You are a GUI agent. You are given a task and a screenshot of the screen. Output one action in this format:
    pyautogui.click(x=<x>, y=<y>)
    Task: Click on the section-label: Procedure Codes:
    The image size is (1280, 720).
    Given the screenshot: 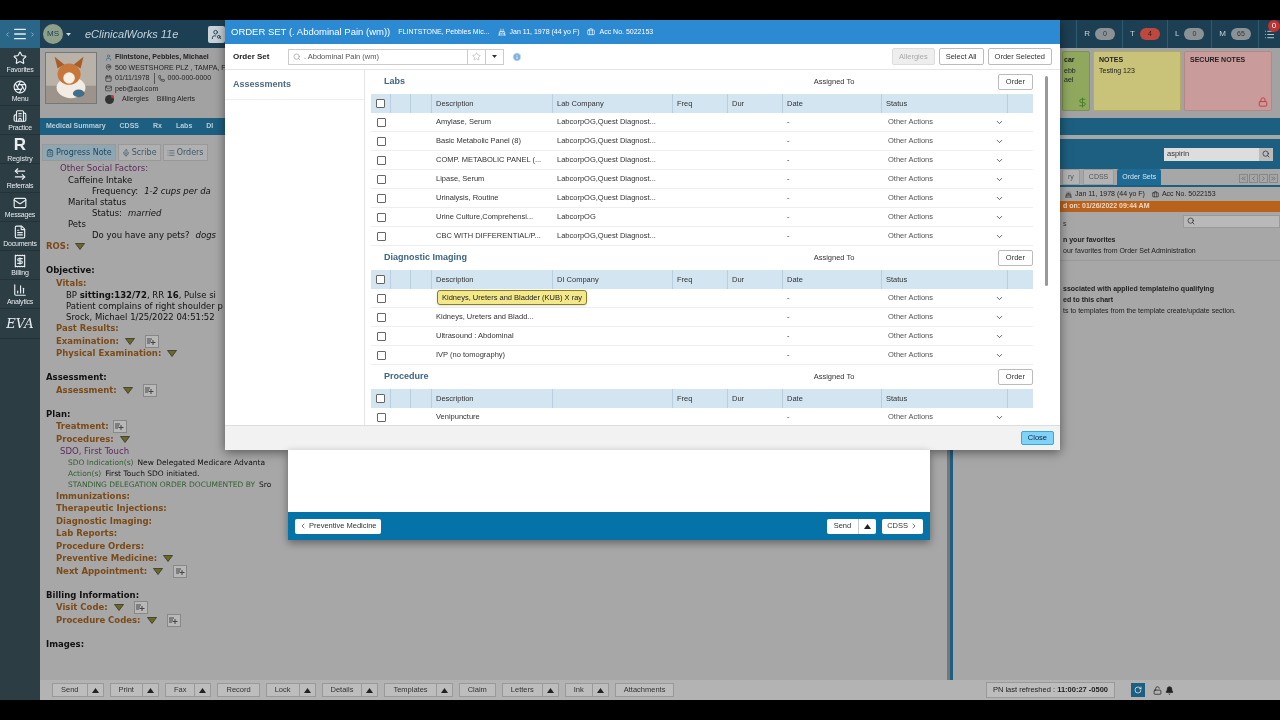 What is the action you would take?
    pyautogui.click(x=98, y=620)
    